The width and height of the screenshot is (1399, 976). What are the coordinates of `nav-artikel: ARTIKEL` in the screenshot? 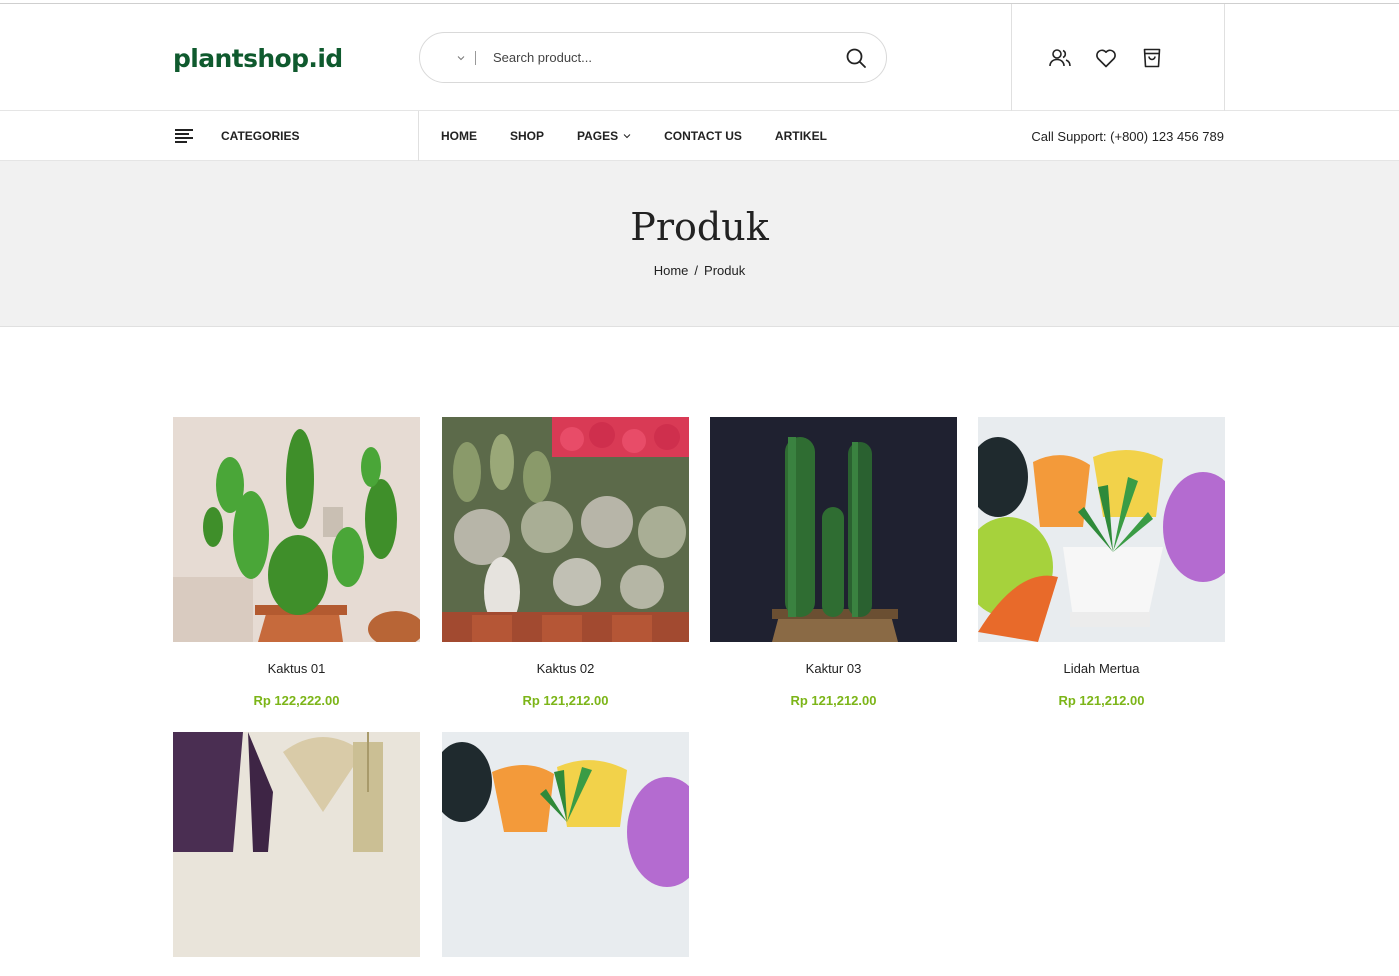 It's located at (801, 136).